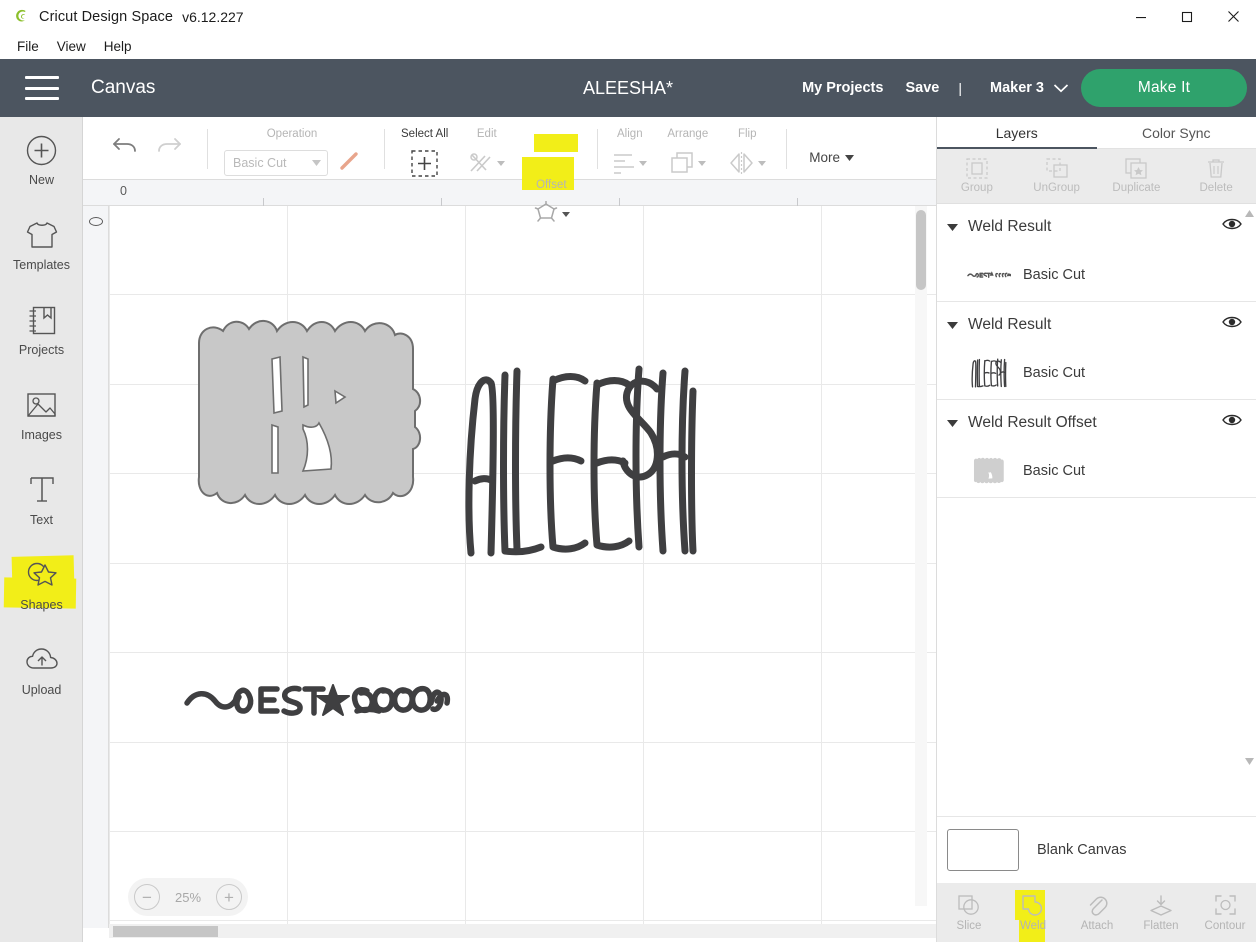  I want to click on weld-button: Weld, so click(1033, 912).